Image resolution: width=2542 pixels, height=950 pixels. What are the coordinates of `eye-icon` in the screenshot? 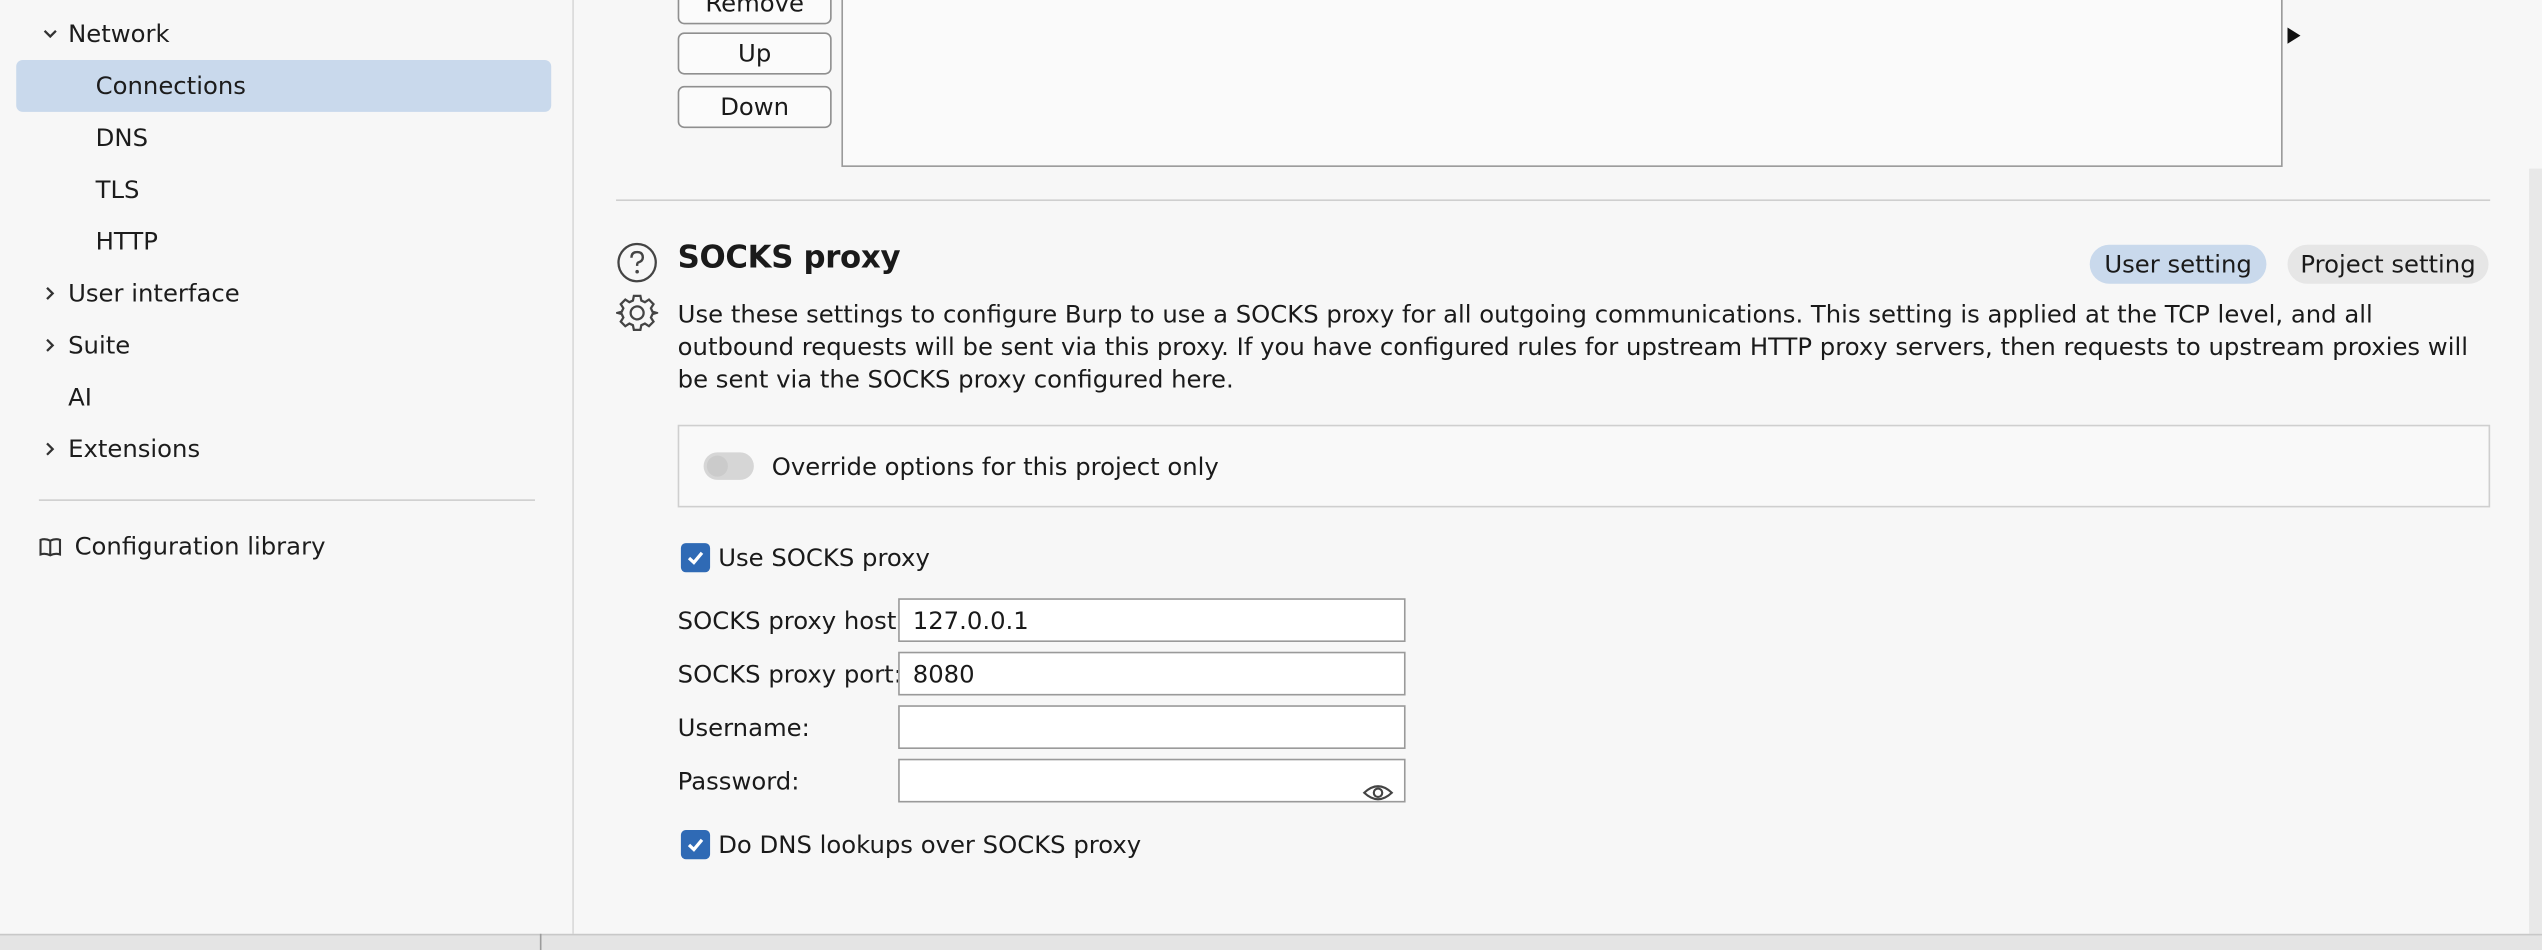 It's located at (1378, 784).